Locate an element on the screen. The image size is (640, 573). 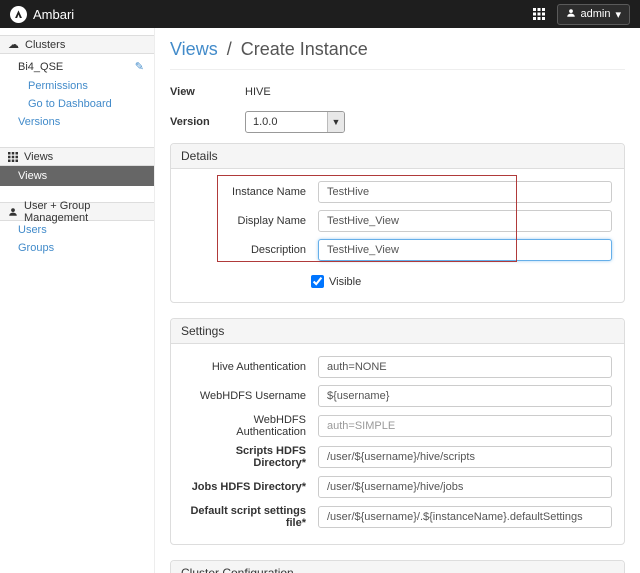
webhdfs-username-label: WebHDFS Username is located at coordinates (252, 396).